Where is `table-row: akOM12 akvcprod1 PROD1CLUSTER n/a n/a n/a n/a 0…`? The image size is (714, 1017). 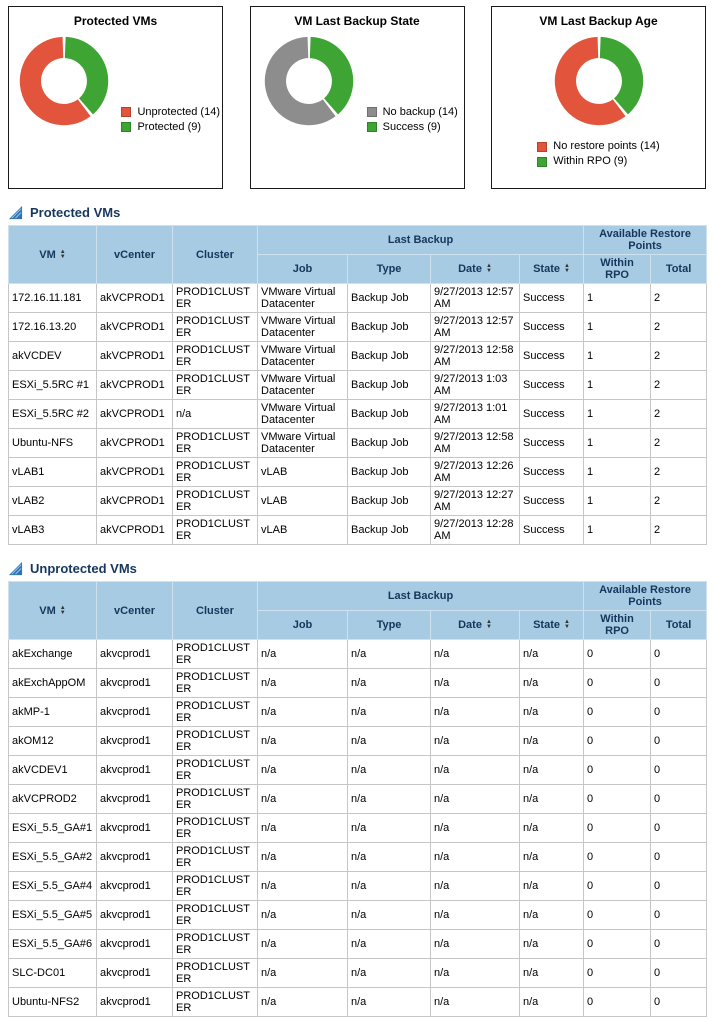 table-row: akOM12 akvcprod1 PROD1CLUSTER n/a n/a n/a n/a 0… is located at coordinates (358, 741).